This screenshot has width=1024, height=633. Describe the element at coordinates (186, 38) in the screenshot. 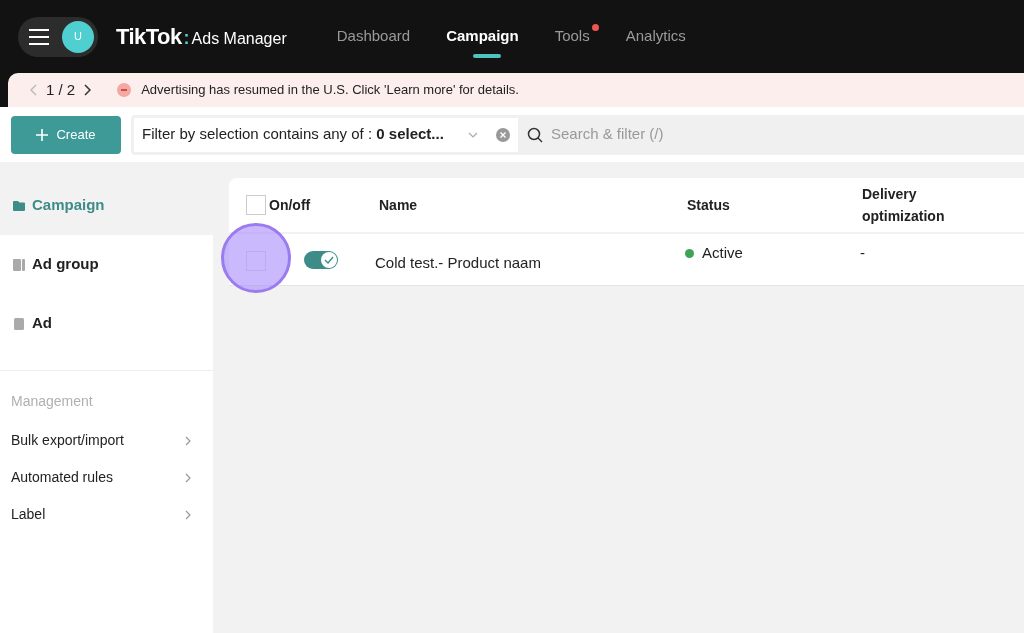

I see `logo-colon: :` at that location.